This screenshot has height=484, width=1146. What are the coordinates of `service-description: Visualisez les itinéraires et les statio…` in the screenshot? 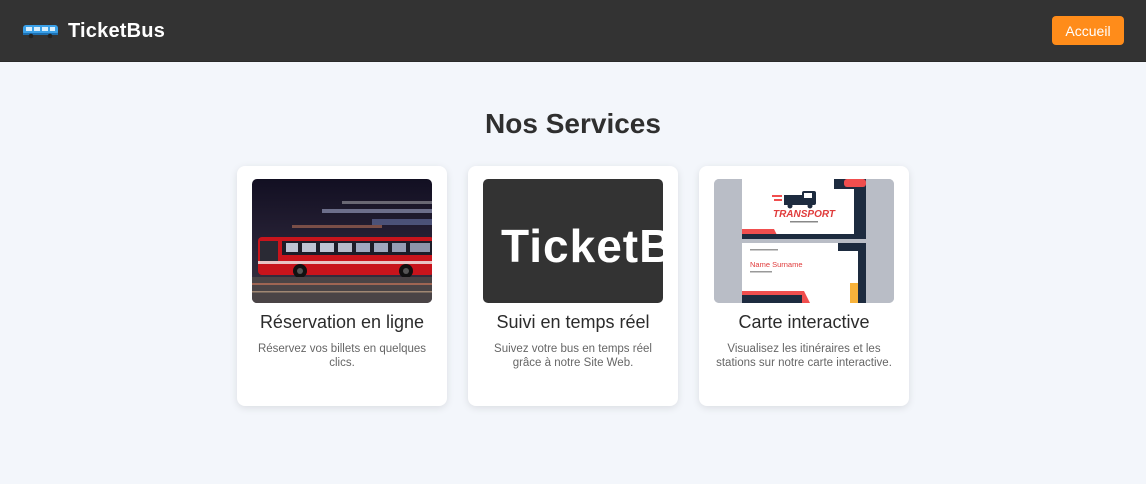 It's located at (804, 356).